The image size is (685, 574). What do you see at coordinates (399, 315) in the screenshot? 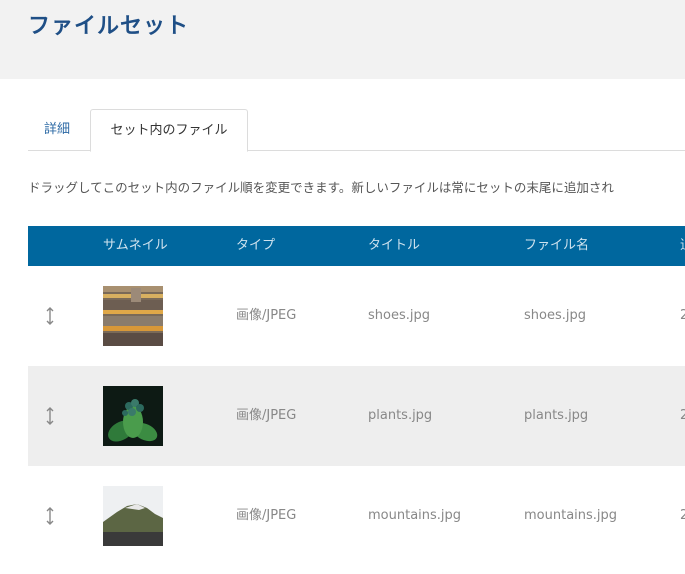
I see `file-title: shoes.jpg` at bounding box center [399, 315].